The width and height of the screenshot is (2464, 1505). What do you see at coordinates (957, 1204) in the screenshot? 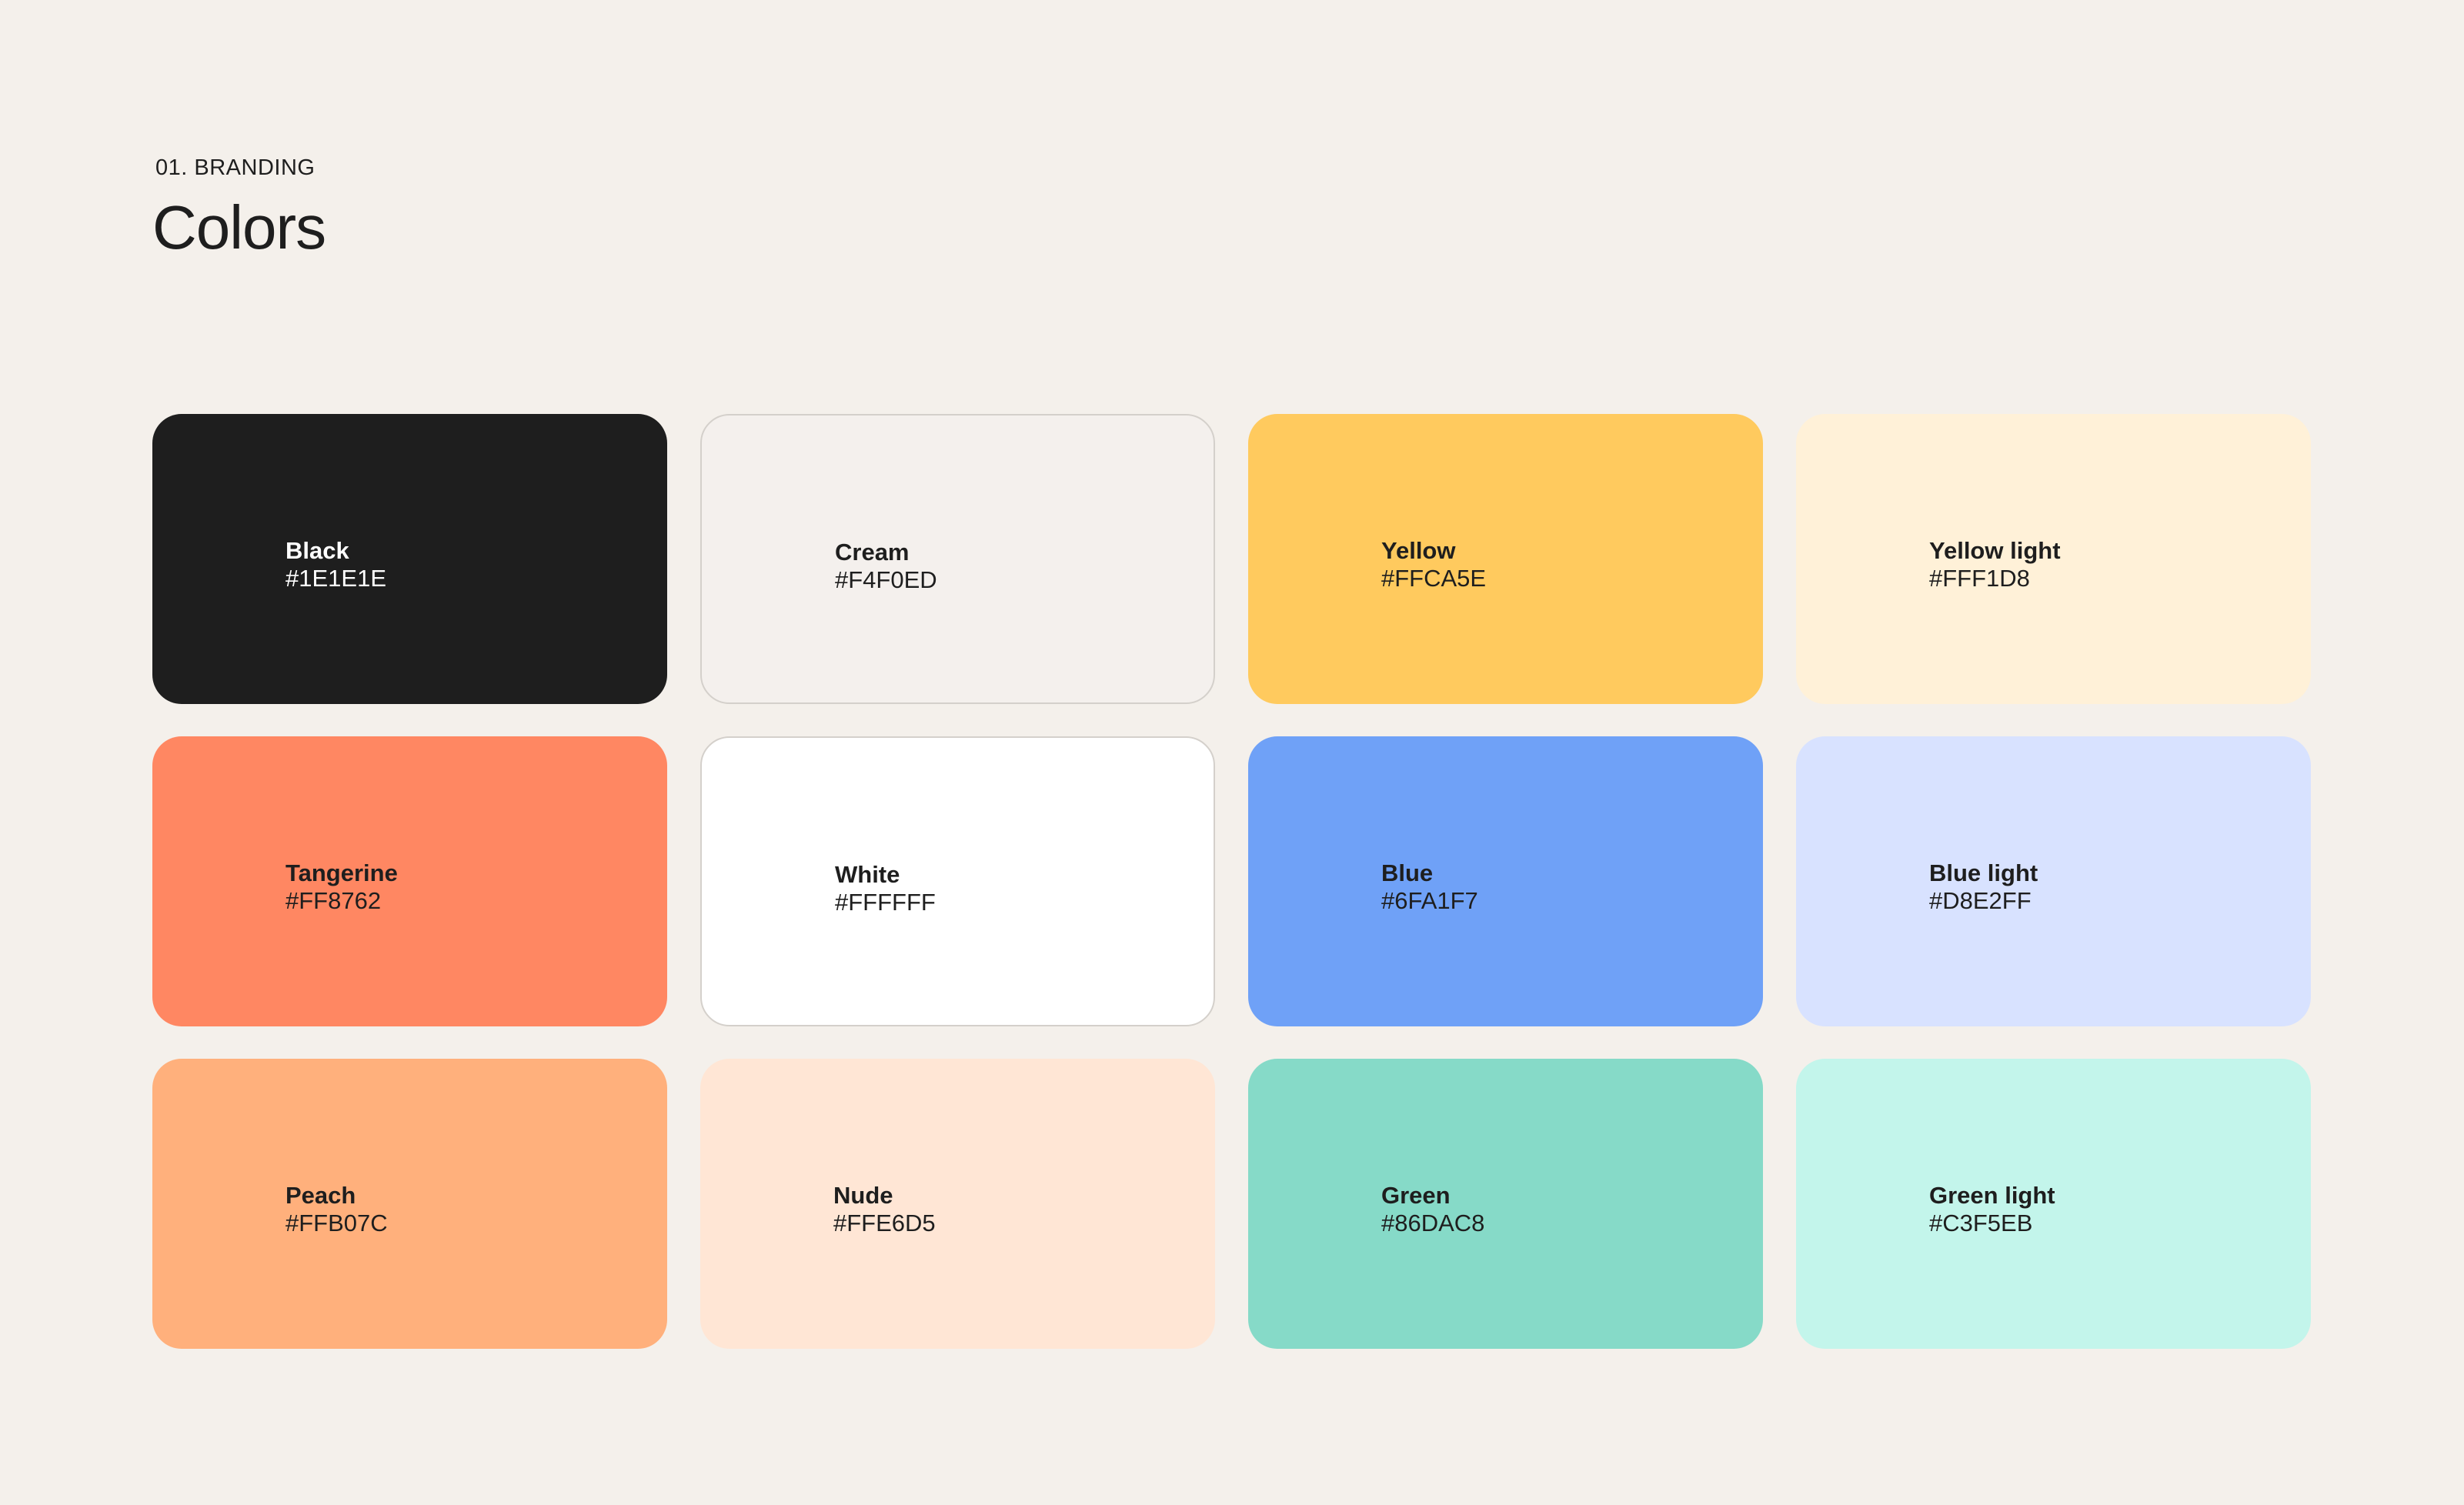
I see `swatch-nude: Nude #FFE6D5` at bounding box center [957, 1204].